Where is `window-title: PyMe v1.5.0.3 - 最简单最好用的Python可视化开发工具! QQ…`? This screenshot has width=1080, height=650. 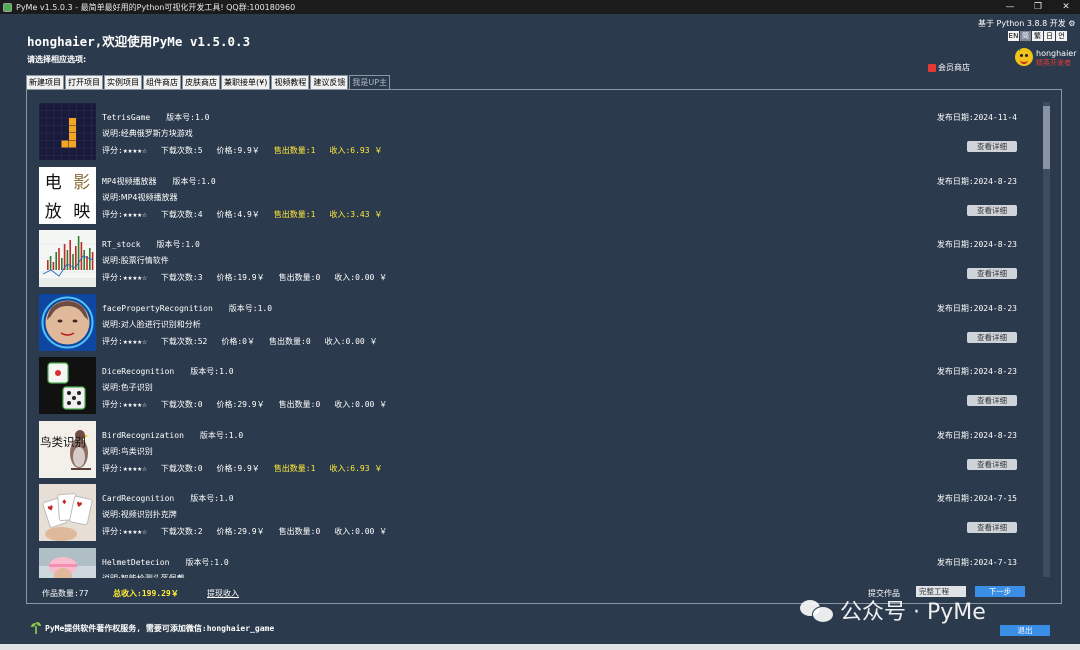
window-title: PyMe v1.5.0.3 - 最简单最好用的Python可视化开发工具! QQ… is located at coordinates (156, 7).